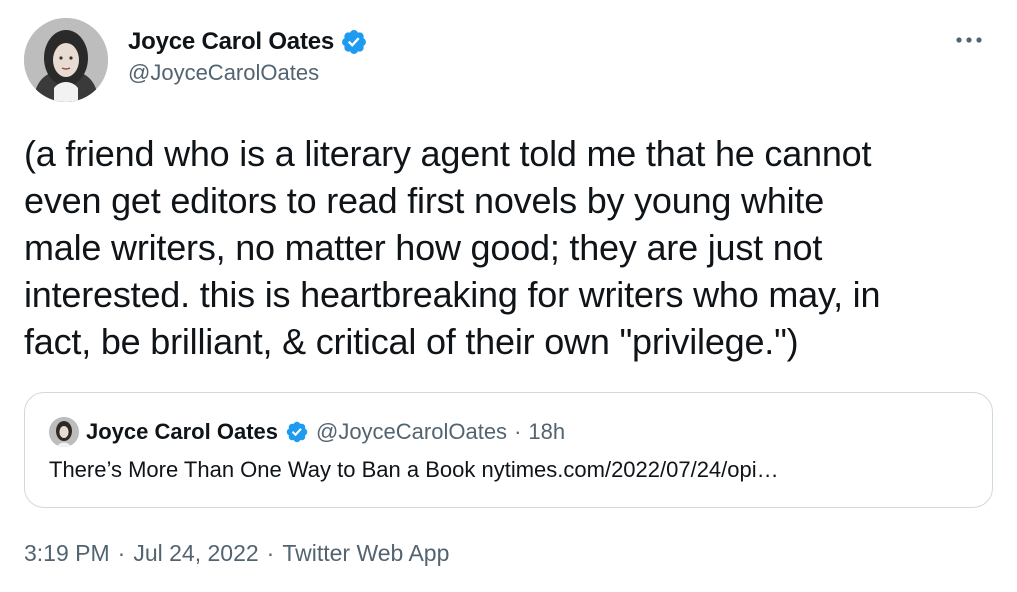  I want to click on author-handle: @JoyceCarolOates, so click(248, 73).